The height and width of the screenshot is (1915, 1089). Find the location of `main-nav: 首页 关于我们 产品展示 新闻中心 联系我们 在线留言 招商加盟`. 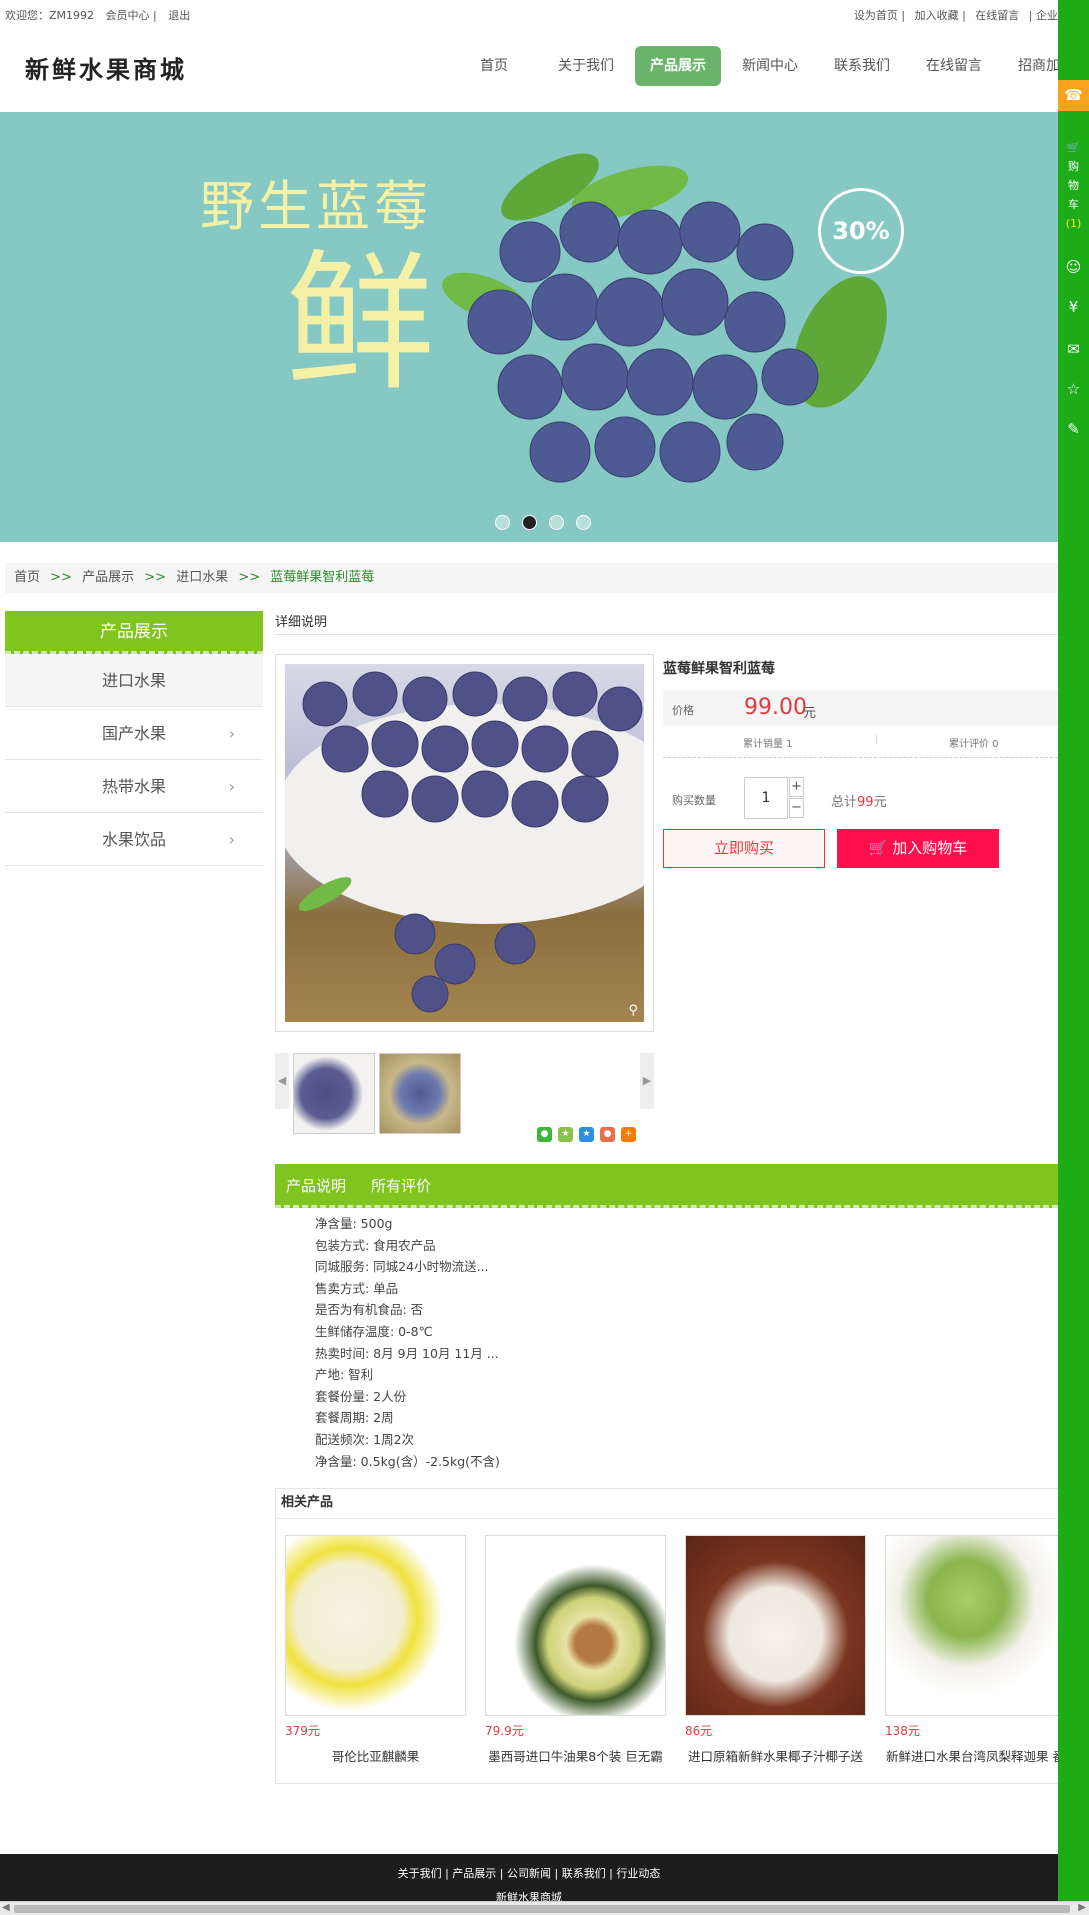

main-nav: 首页 关于我们 产品展示 新闻中心 联系我们 在线留言 招商加盟 is located at coordinates (768, 66).